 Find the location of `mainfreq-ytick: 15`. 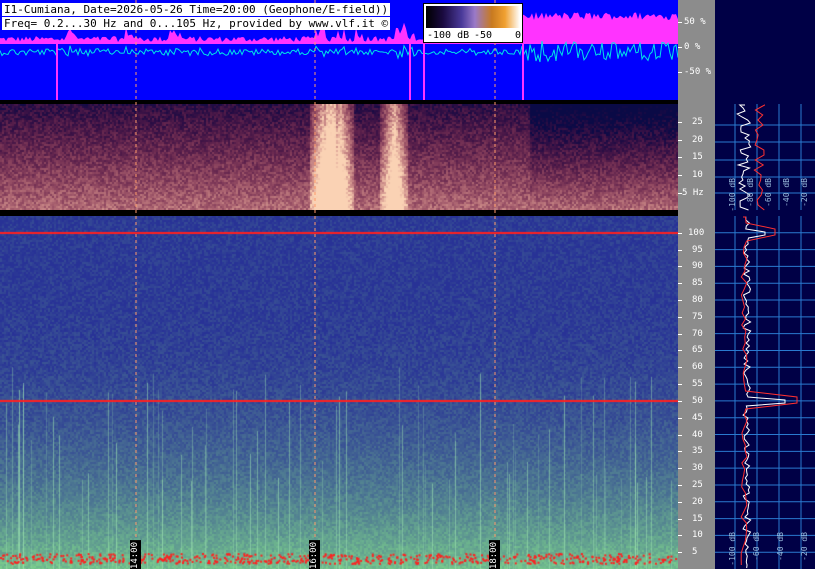

mainfreq-ytick: 15 is located at coordinates (697, 519).